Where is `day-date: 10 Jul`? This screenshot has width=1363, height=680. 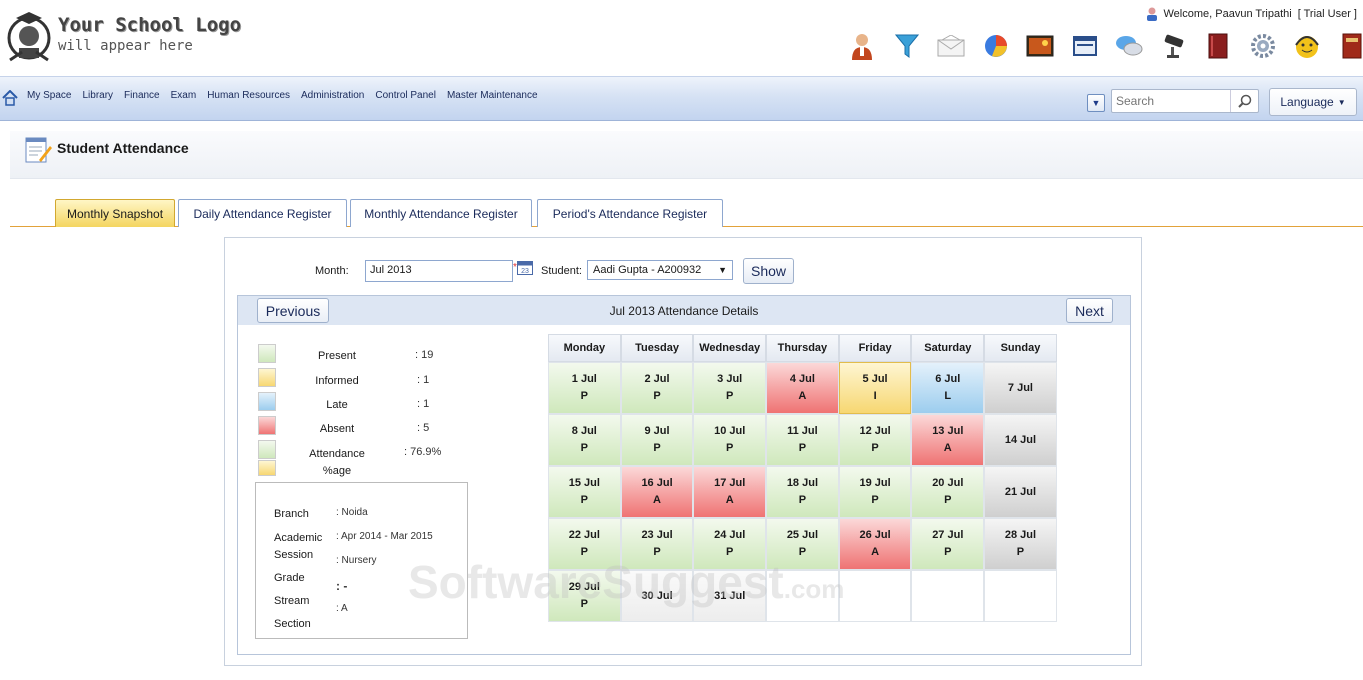 day-date: 10 Jul is located at coordinates (730, 431).